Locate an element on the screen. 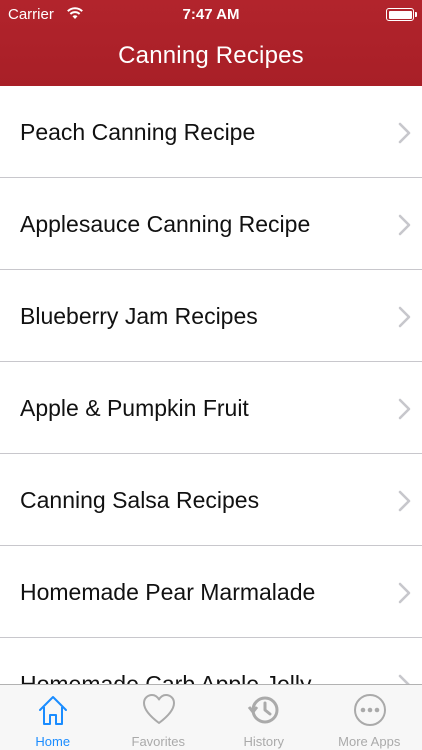 The height and width of the screenshot is (750, 422). tab-label: History is located at coordinates (263, 741).